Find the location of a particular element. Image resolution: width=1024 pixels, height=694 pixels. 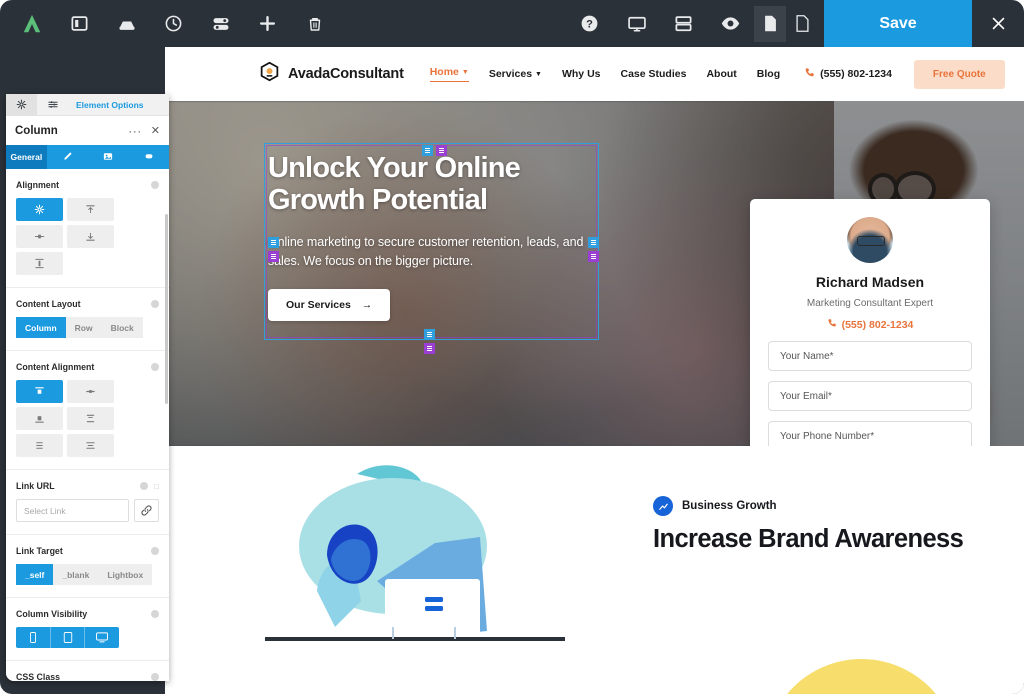

group-label: Link URL is located at coordinates (35, 486).